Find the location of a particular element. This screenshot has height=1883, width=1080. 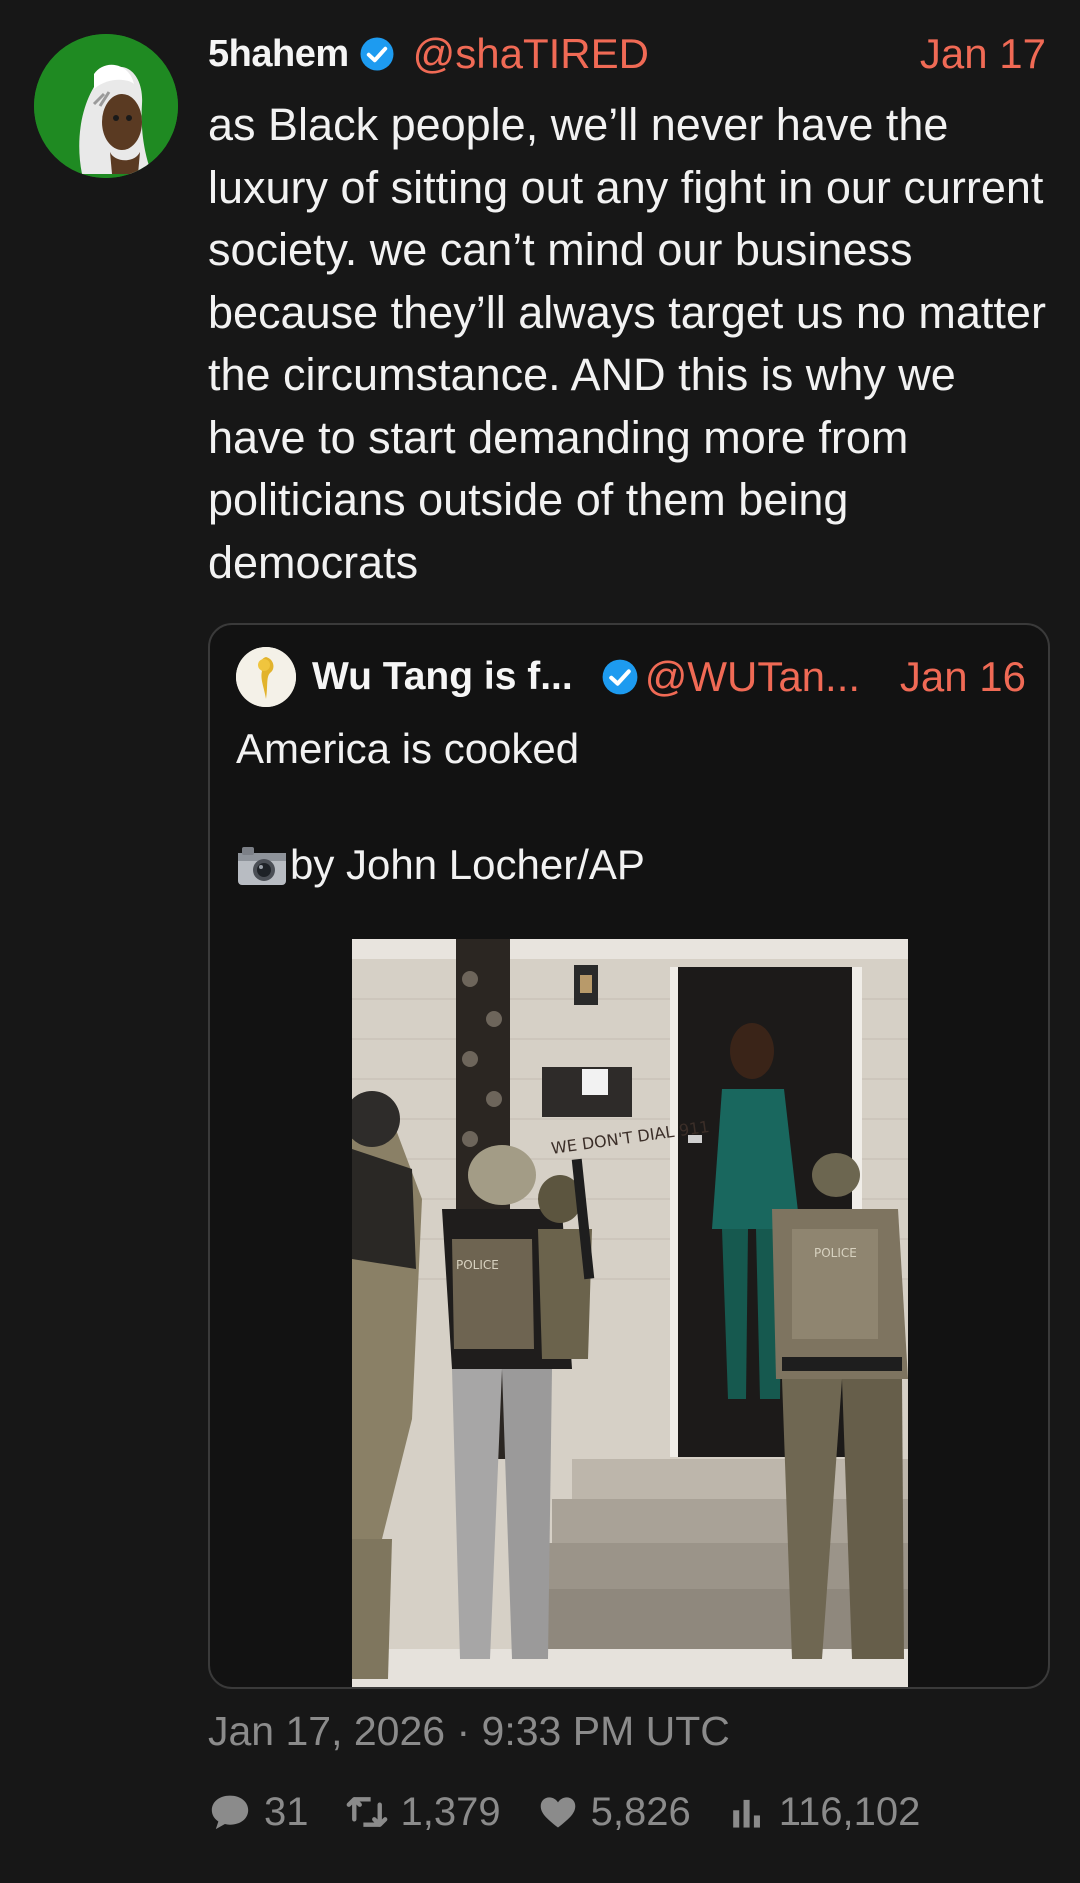

quoted-tweet-credit: by John Locher/AP is located at coordinates (440, 865).